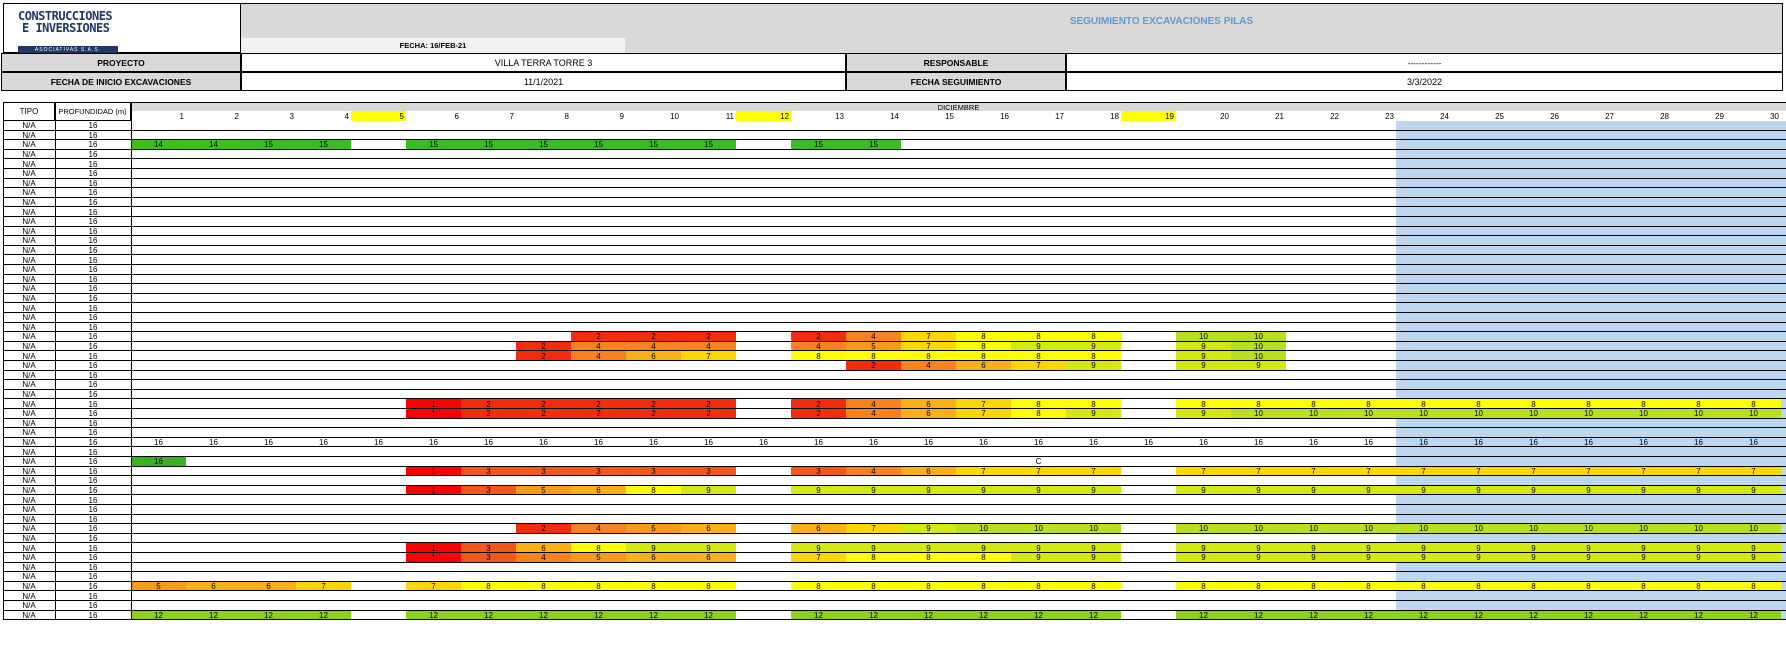 The height and width of the screenshot is (672, 1786). What do you see at coordinates (893, 462) in the screenshot?
I see `table-row: N/A 16 16 C` at bounding box center [893, 462].